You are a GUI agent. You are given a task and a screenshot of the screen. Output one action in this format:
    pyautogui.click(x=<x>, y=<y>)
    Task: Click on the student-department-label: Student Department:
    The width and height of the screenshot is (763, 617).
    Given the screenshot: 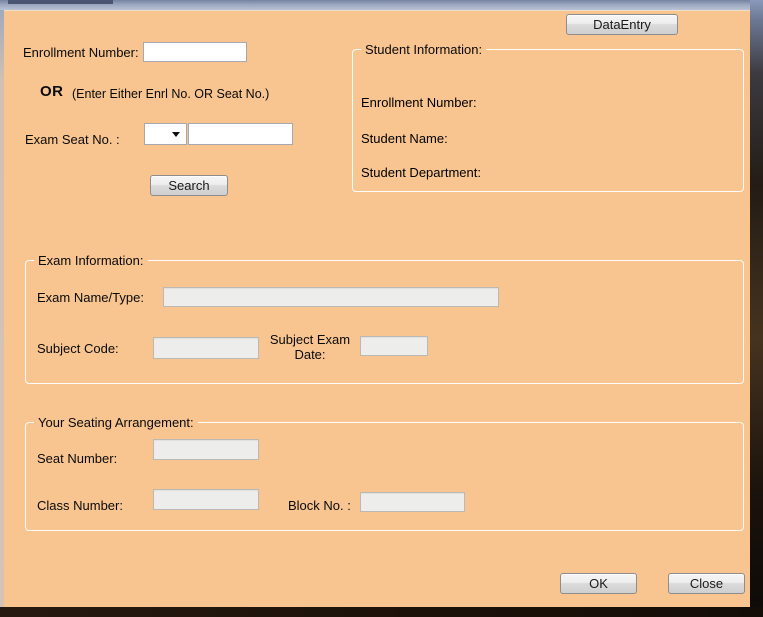 What is the action you would take?
    pyautogui.click(x=421, y=172)
    